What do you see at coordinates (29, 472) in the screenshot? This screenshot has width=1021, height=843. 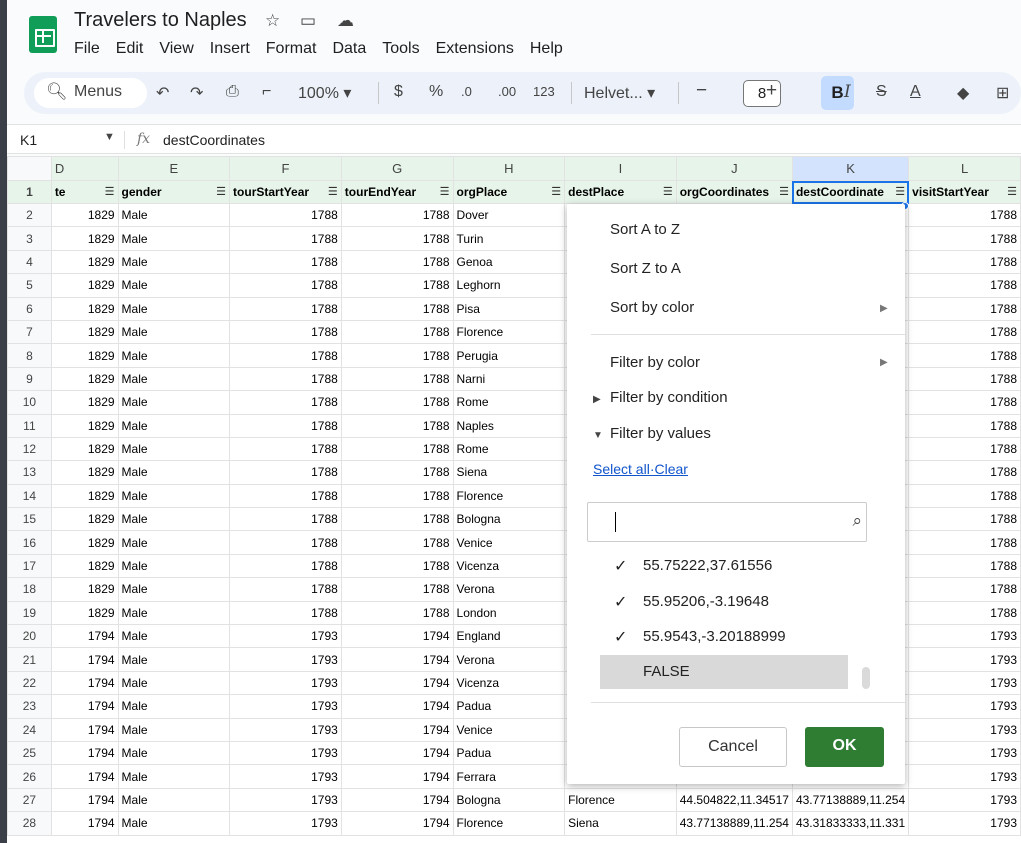 I see `row-header: 13` at bounding box center [29, 472].